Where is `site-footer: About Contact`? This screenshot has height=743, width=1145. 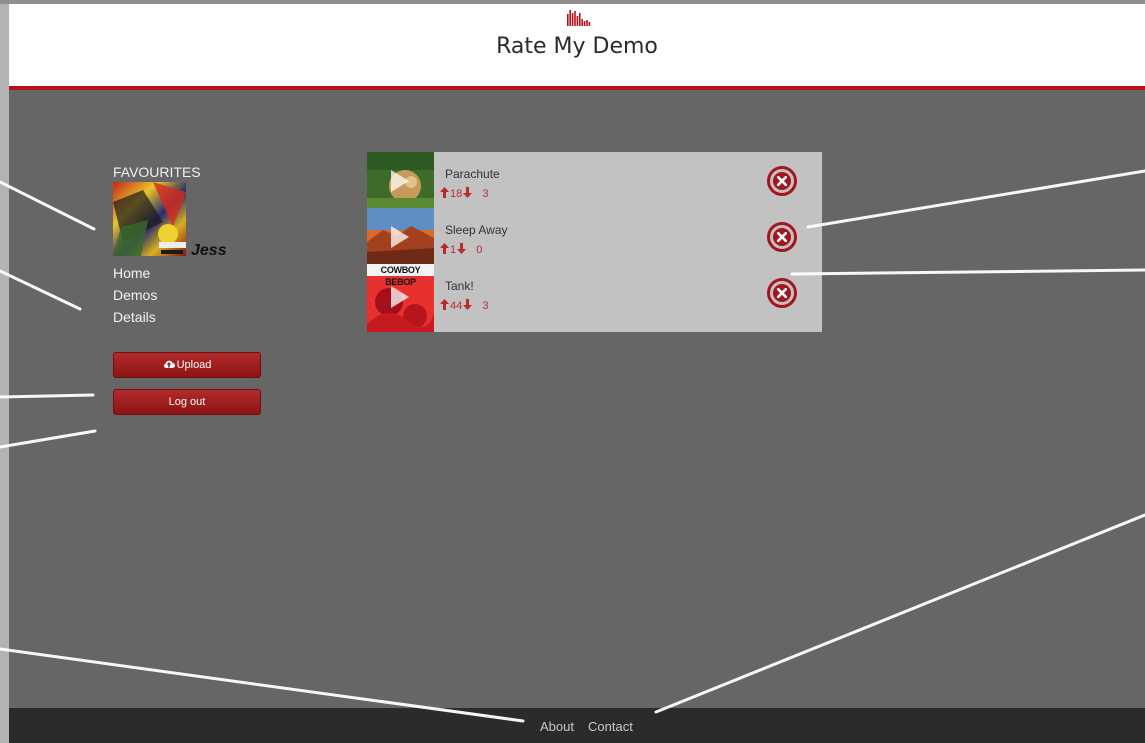
site-footer: About Contact is located at coordinates (577, 725).